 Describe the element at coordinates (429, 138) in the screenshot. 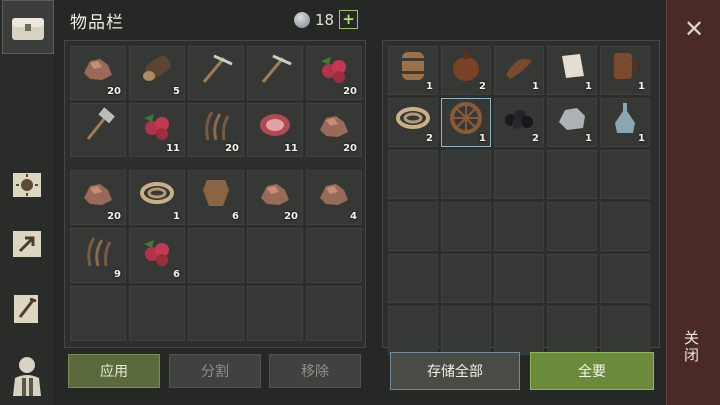

I see `item-quantity: 2` at that location.